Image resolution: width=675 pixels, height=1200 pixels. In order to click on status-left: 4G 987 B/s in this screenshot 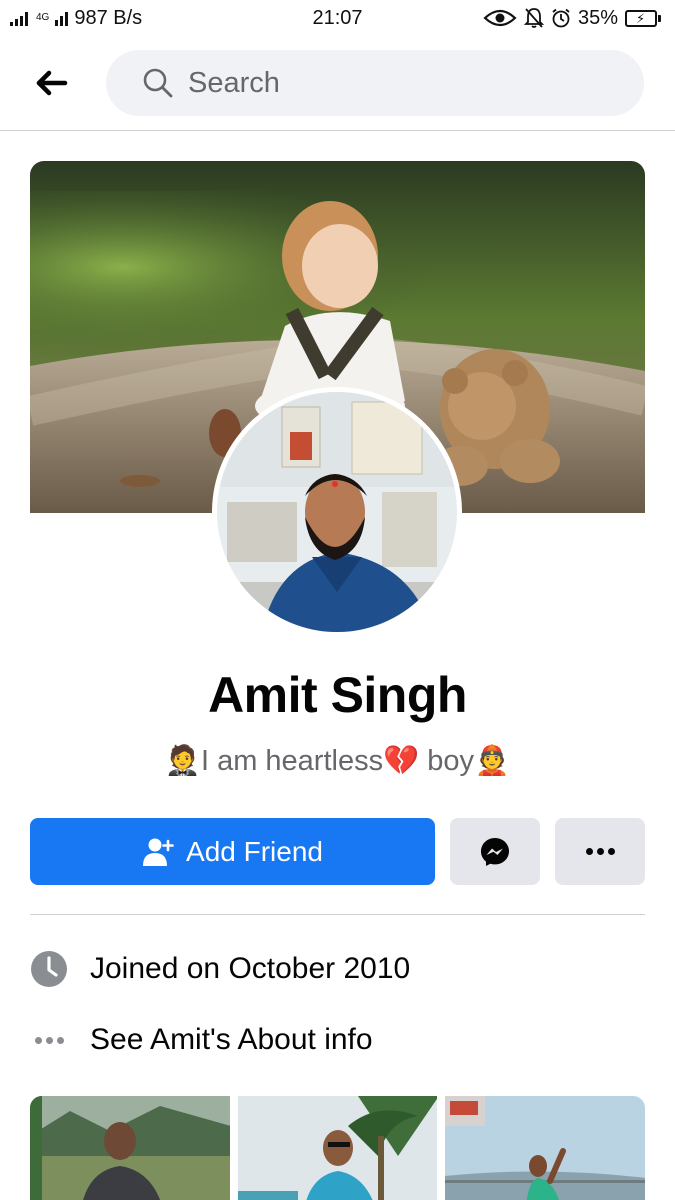, I will do `click(76, 18)`.